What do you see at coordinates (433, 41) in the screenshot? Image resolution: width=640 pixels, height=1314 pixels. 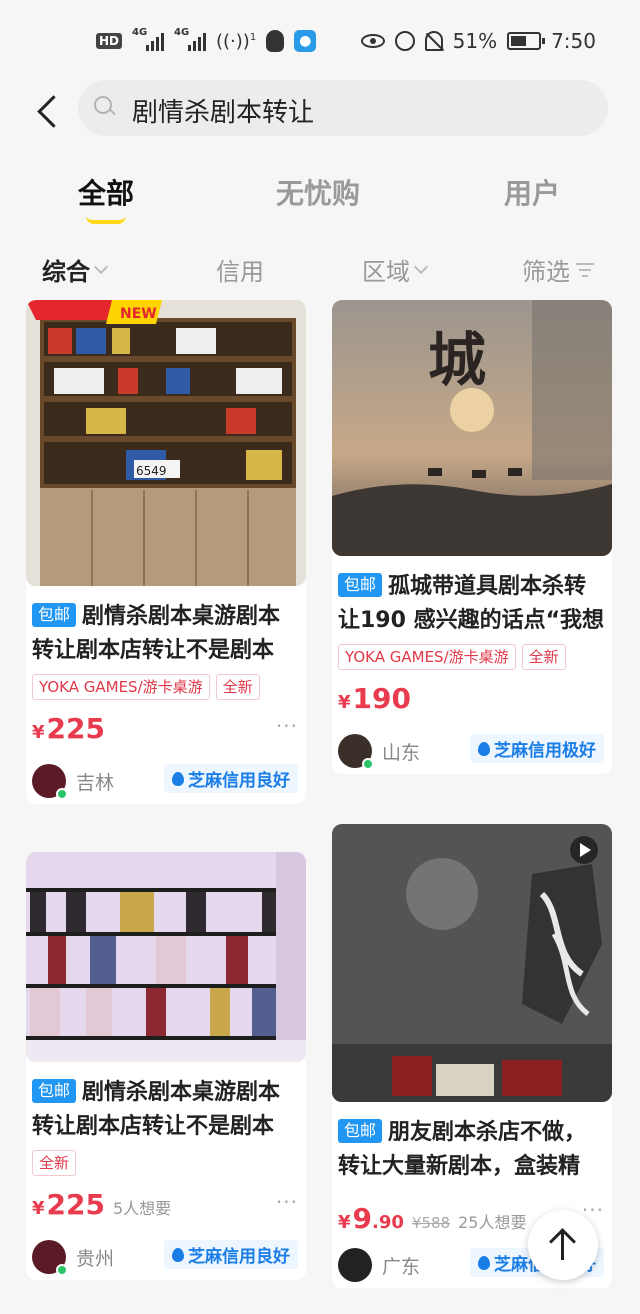 I see `mute-bell-icon` at bounding box center [433, 41].